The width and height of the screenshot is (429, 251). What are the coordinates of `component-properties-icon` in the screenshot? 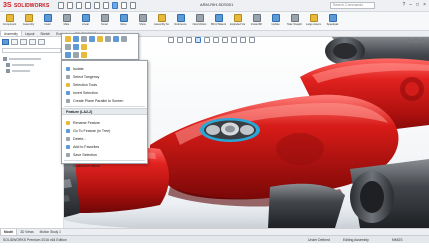 It's located at (68, 55).